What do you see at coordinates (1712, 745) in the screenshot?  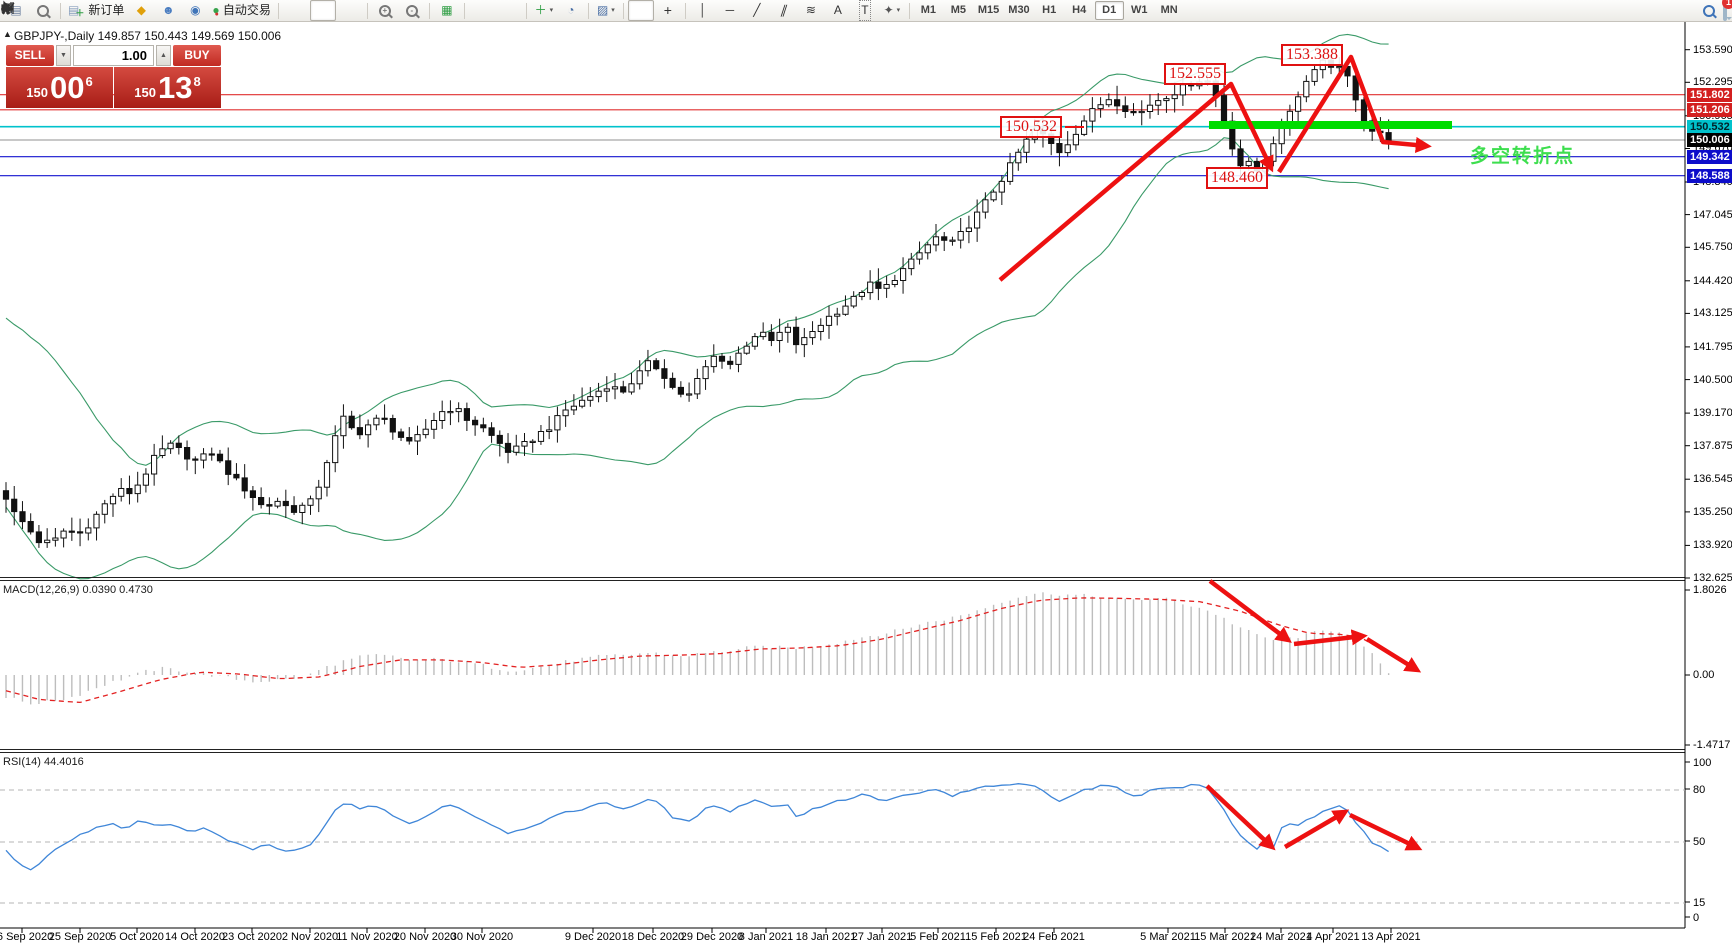 I see `macd-axis-label: -1.4717` at bounding box center [1712, 745].